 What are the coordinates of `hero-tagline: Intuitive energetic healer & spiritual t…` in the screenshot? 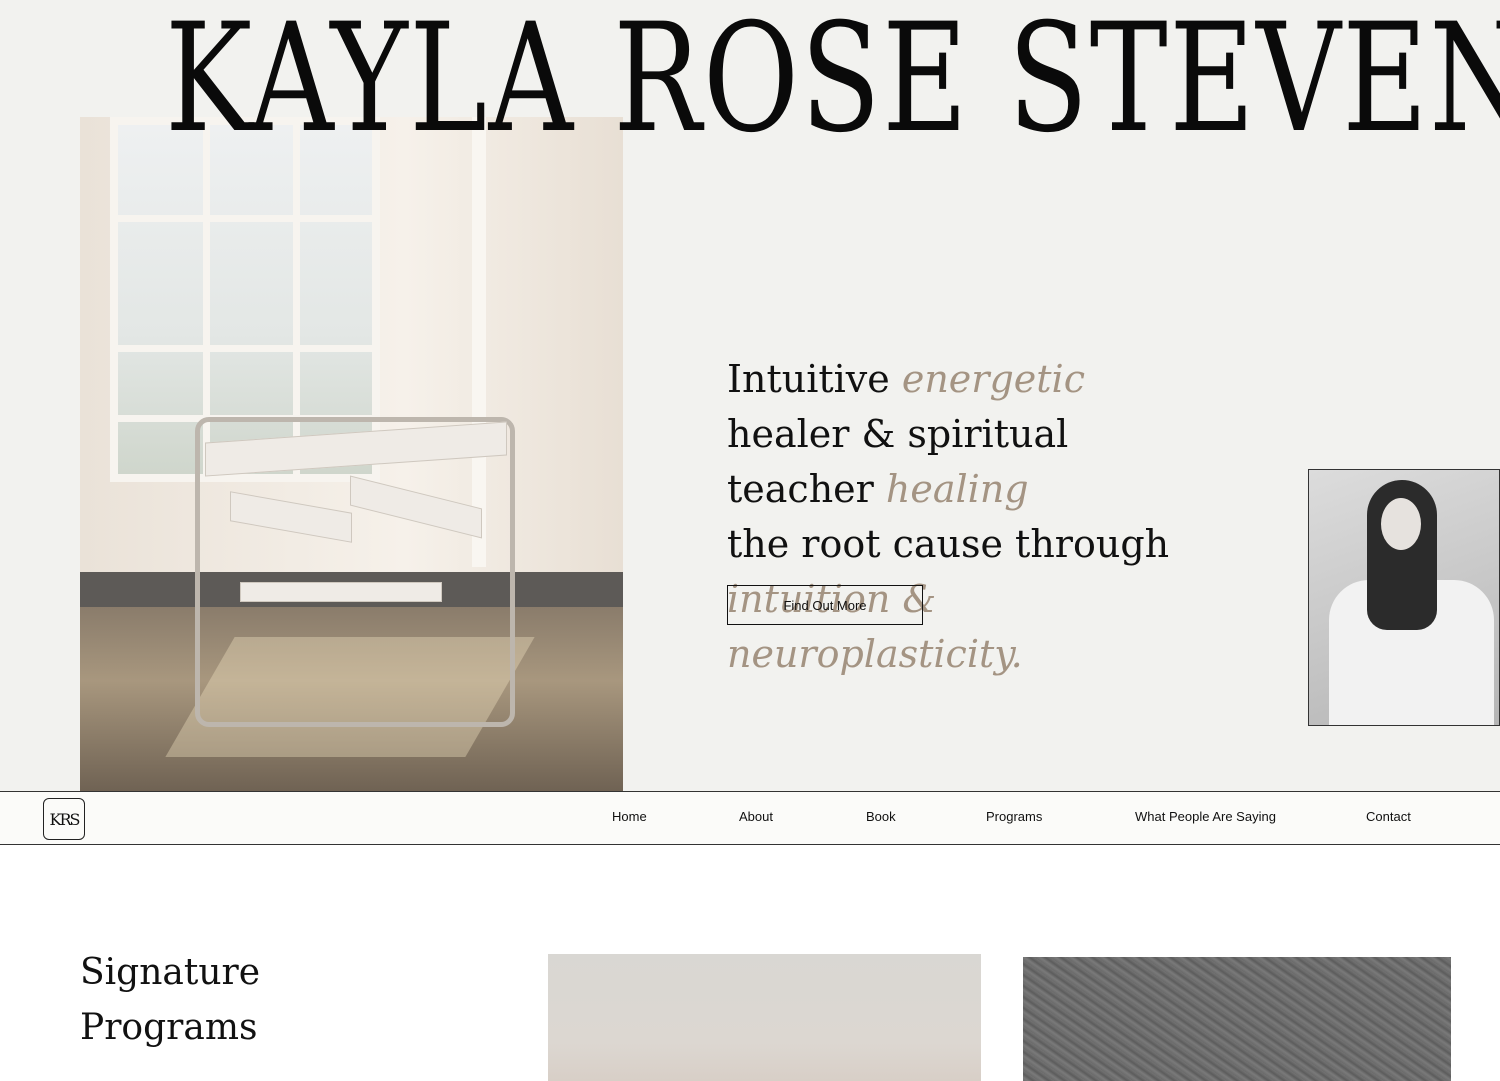 It's located at (962, 517).